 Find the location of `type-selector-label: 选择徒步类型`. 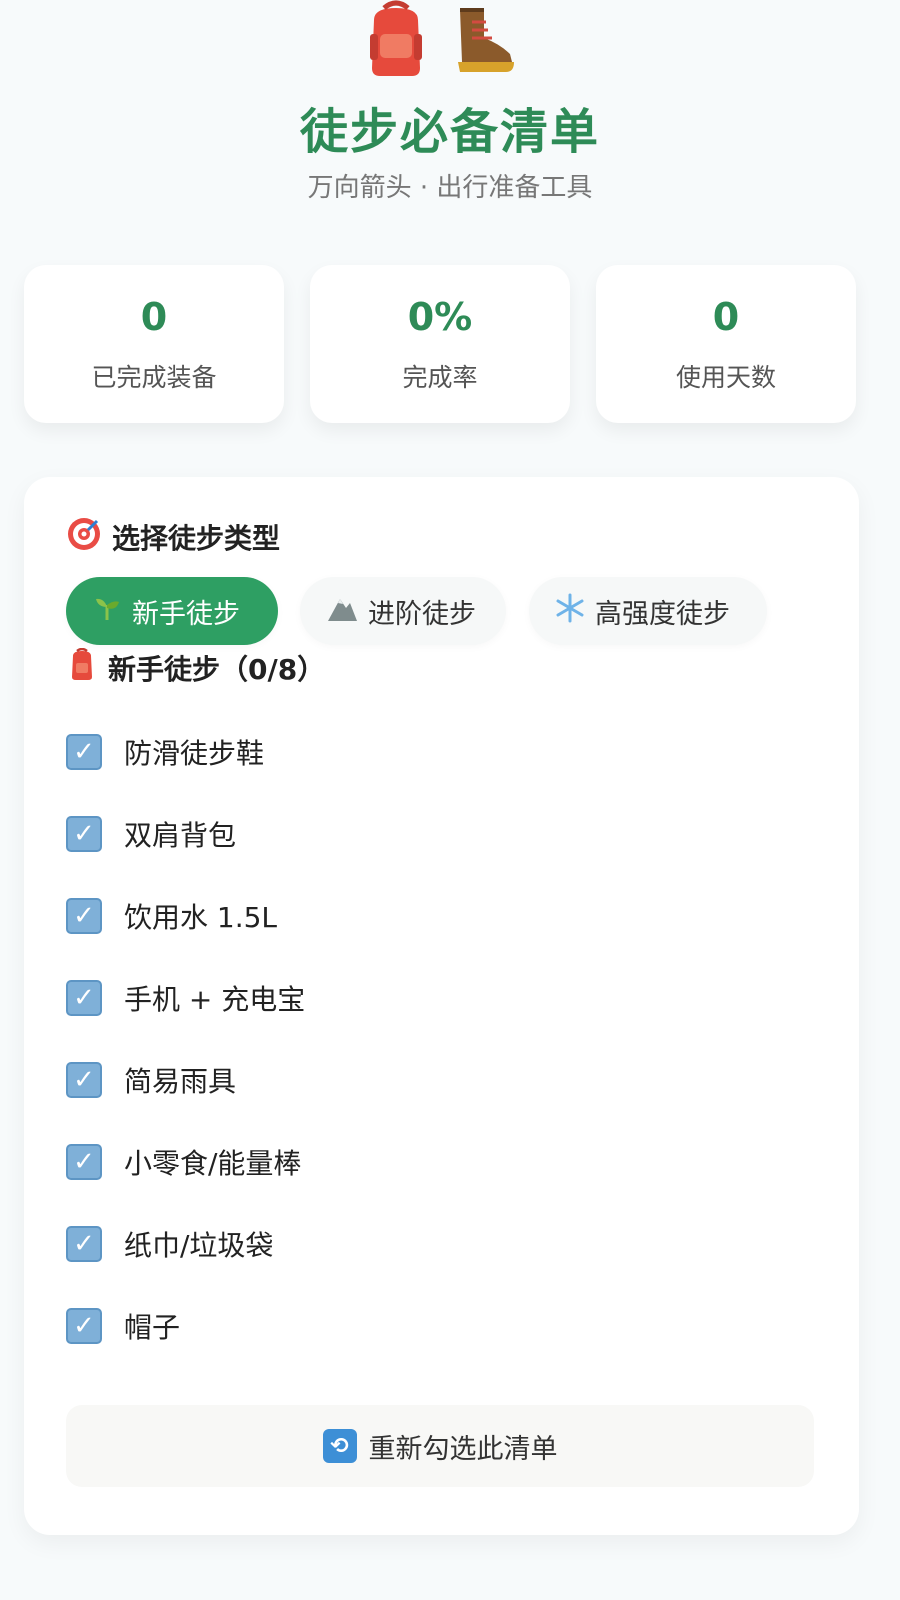

type-selector-label: 选择徒步类型 is located at coordinates (196, 538).